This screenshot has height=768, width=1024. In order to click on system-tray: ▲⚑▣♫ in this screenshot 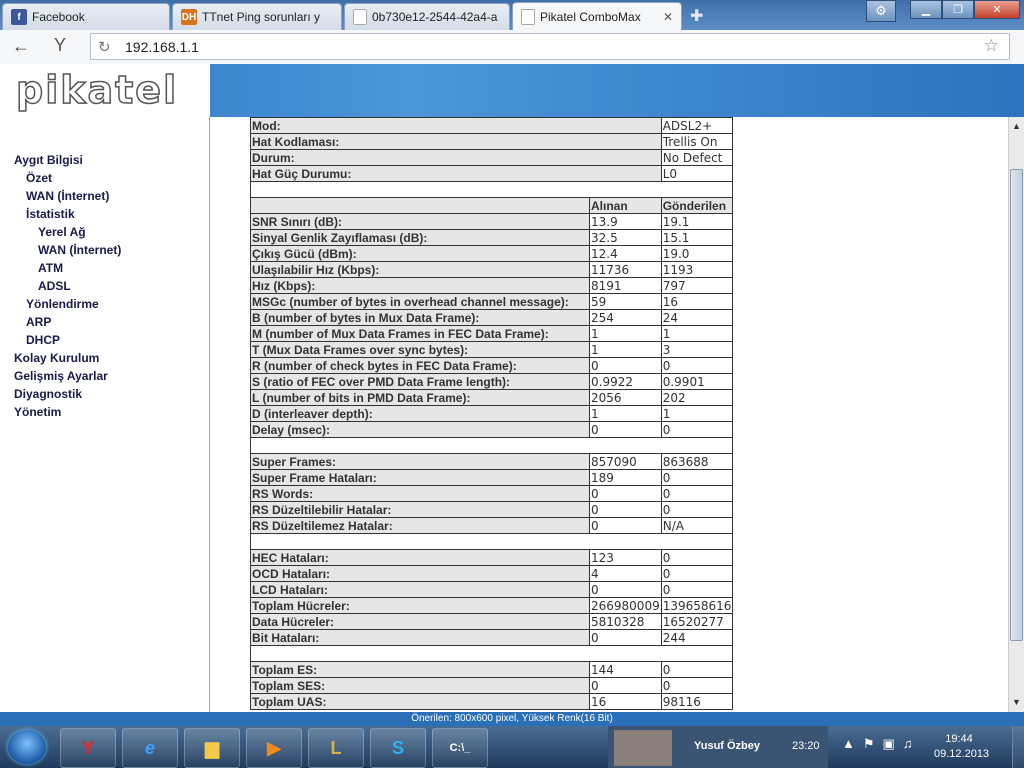, I will do `click(881, 744)`.